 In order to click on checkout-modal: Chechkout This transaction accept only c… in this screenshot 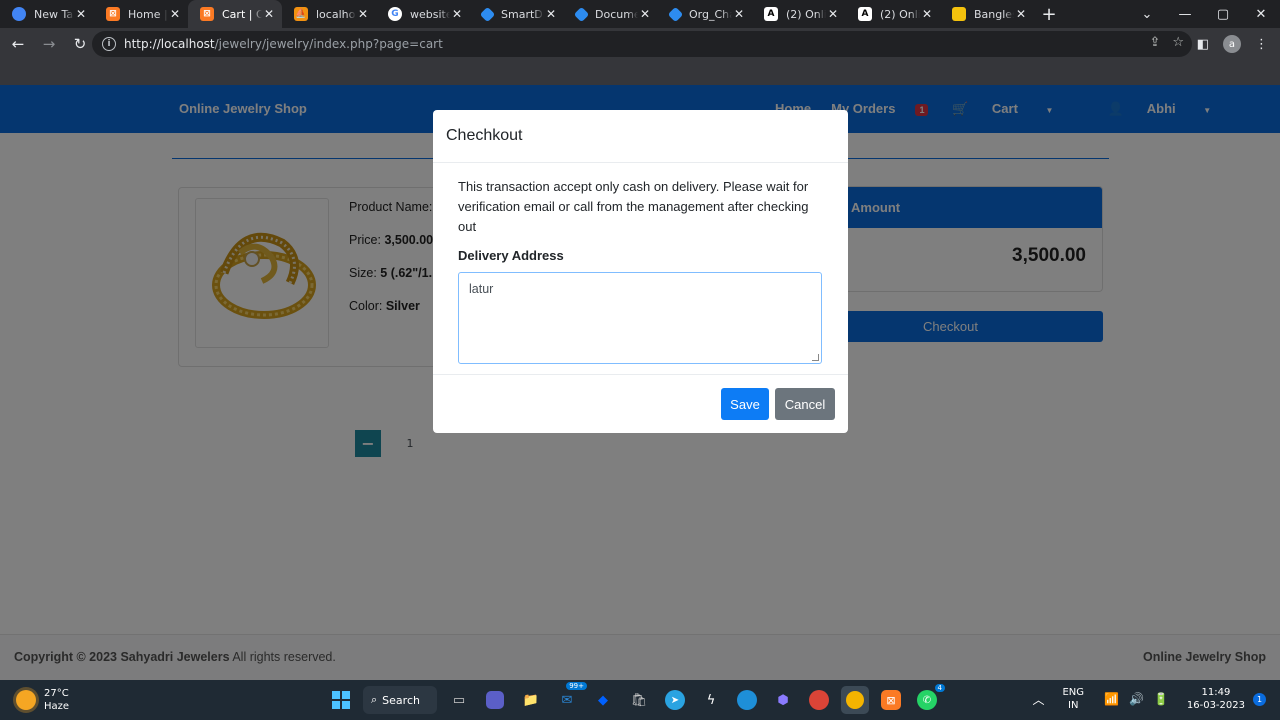, I will do `click(640, 271)`.